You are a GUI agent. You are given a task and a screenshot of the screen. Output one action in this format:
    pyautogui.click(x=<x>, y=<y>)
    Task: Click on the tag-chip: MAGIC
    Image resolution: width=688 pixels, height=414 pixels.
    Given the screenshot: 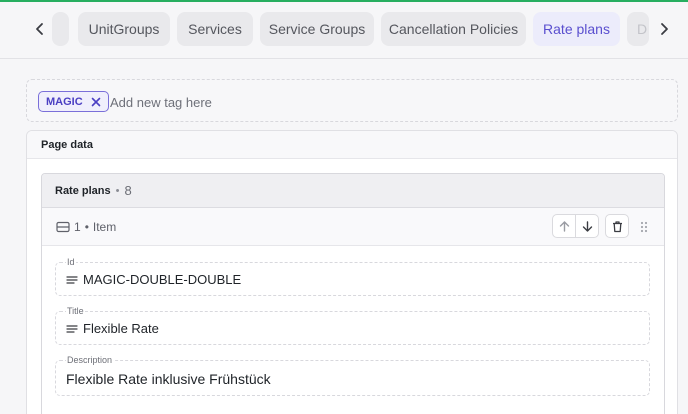 What is the action you would take?
    pyautogui.click(x=73, y=101)
    